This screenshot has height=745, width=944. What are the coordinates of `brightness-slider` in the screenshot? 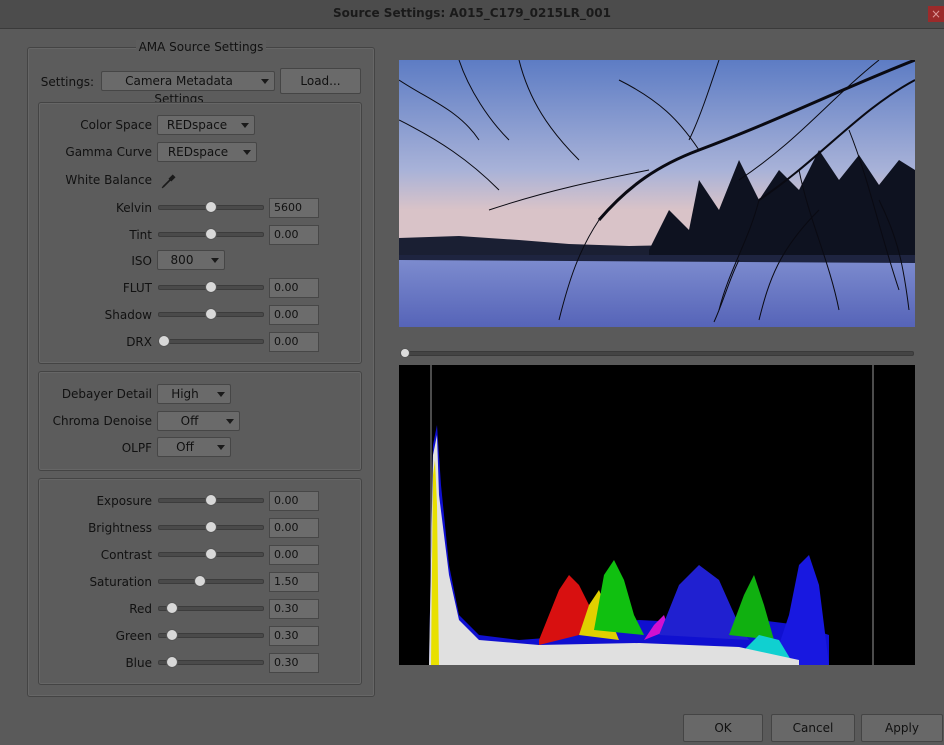 It's located at (211, 527).